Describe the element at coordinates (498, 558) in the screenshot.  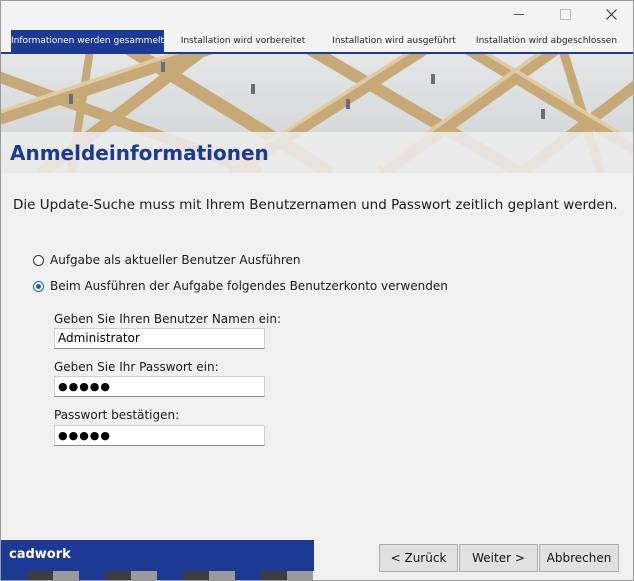
I see `next-button: Weiter >` at that location.